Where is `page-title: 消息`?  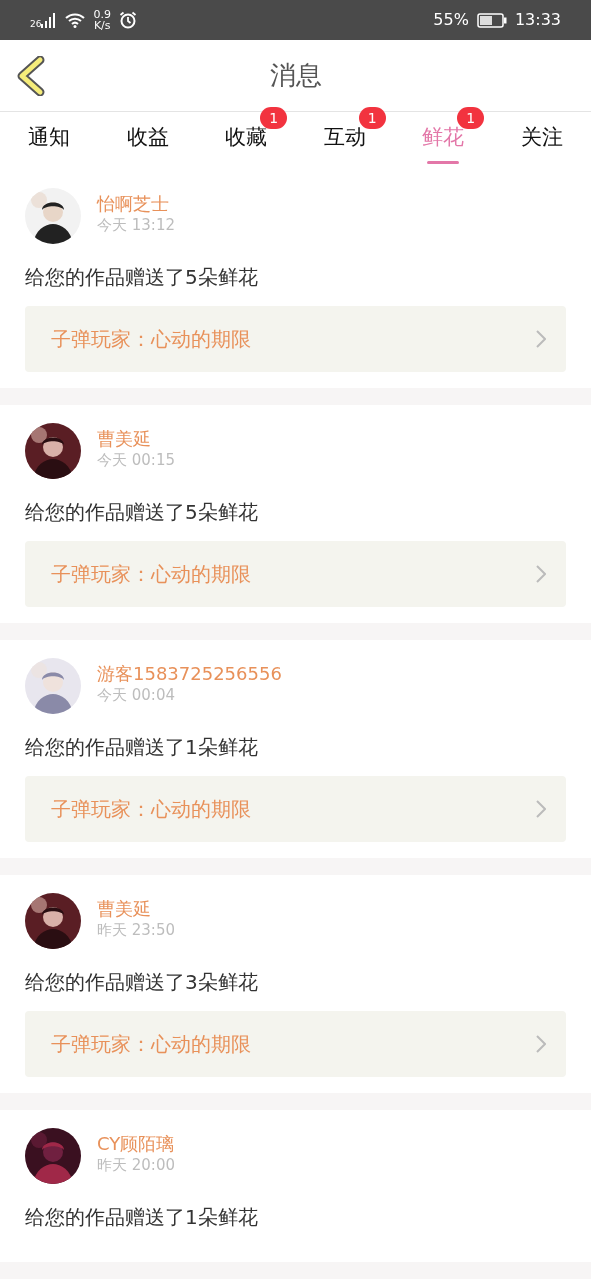 page-title: 消息 is located at coordinates (295, 75).